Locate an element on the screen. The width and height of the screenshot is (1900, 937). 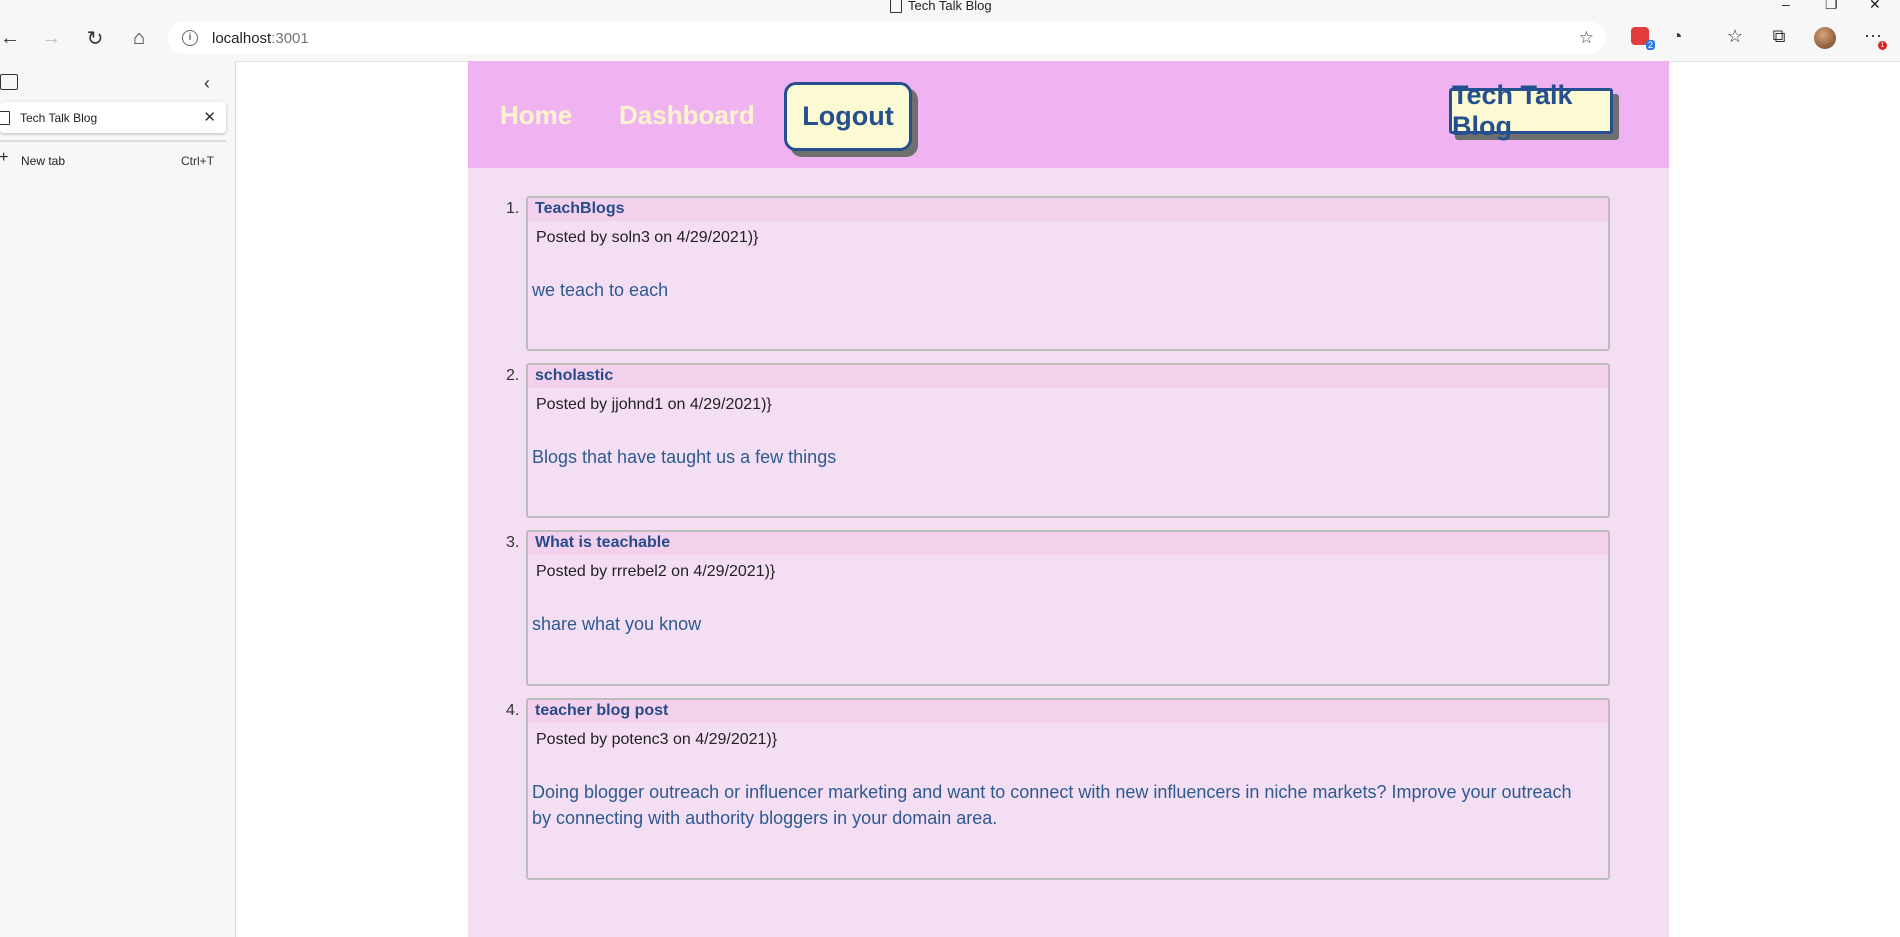
window-title: Tech Talk Blog is located at coordinates (941, 6).